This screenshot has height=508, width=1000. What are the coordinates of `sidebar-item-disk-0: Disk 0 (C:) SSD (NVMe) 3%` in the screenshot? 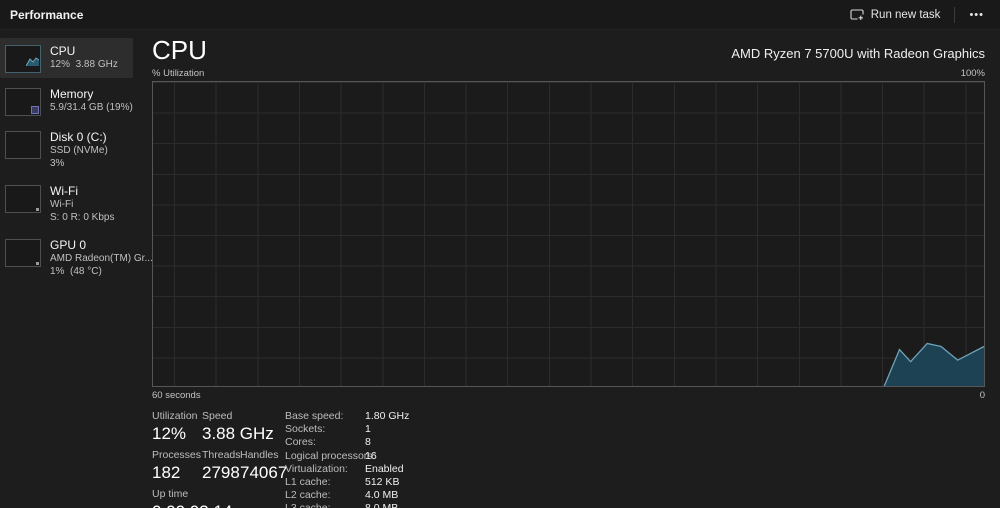 It's located at (66, 149).